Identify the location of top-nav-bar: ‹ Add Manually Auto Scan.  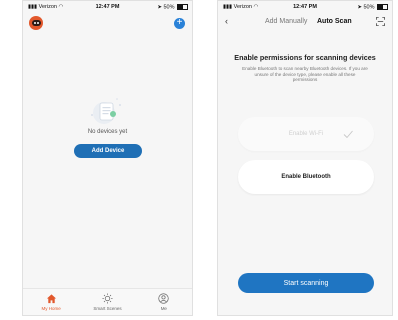
(305, 22).